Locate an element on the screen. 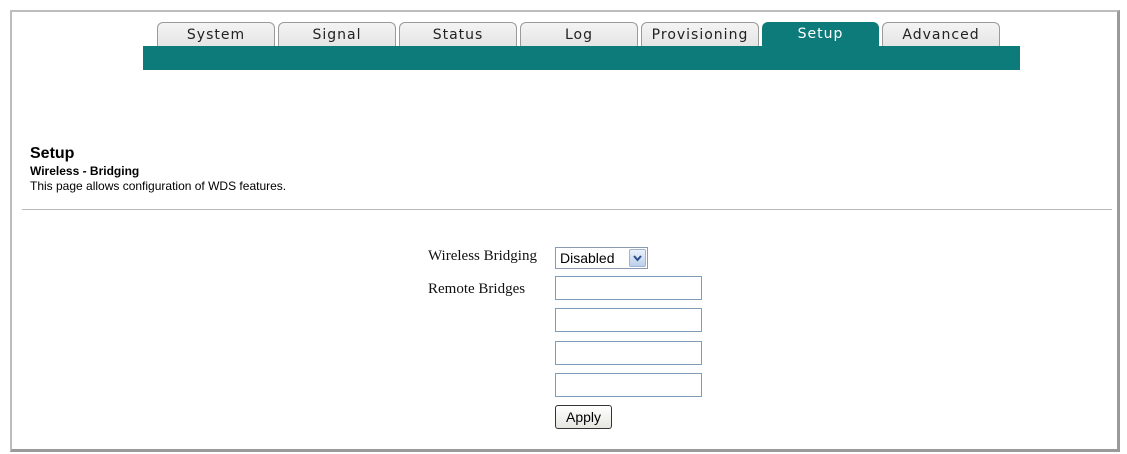  wireless-bridging-value: Disabled is located at coordinates (587, 258).